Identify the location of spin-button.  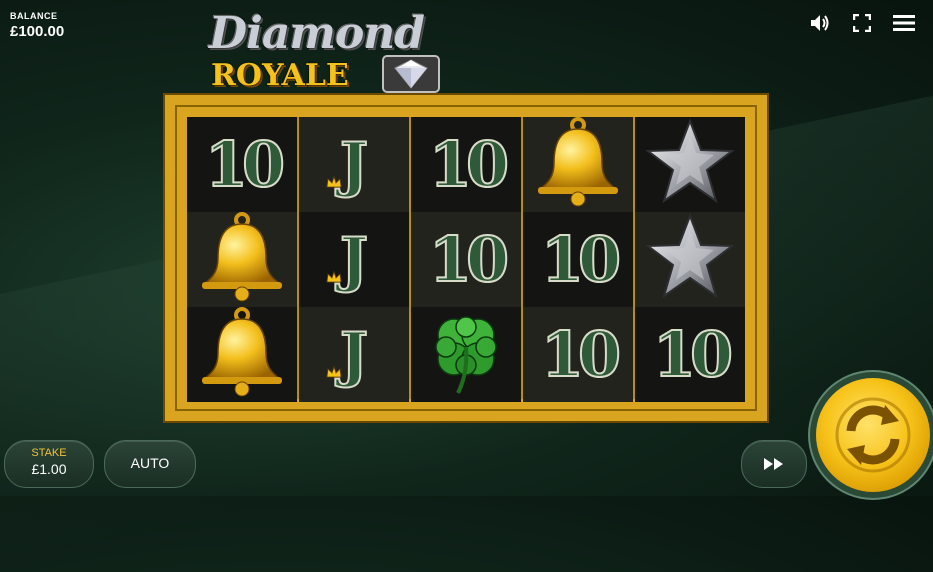
(873, 435).